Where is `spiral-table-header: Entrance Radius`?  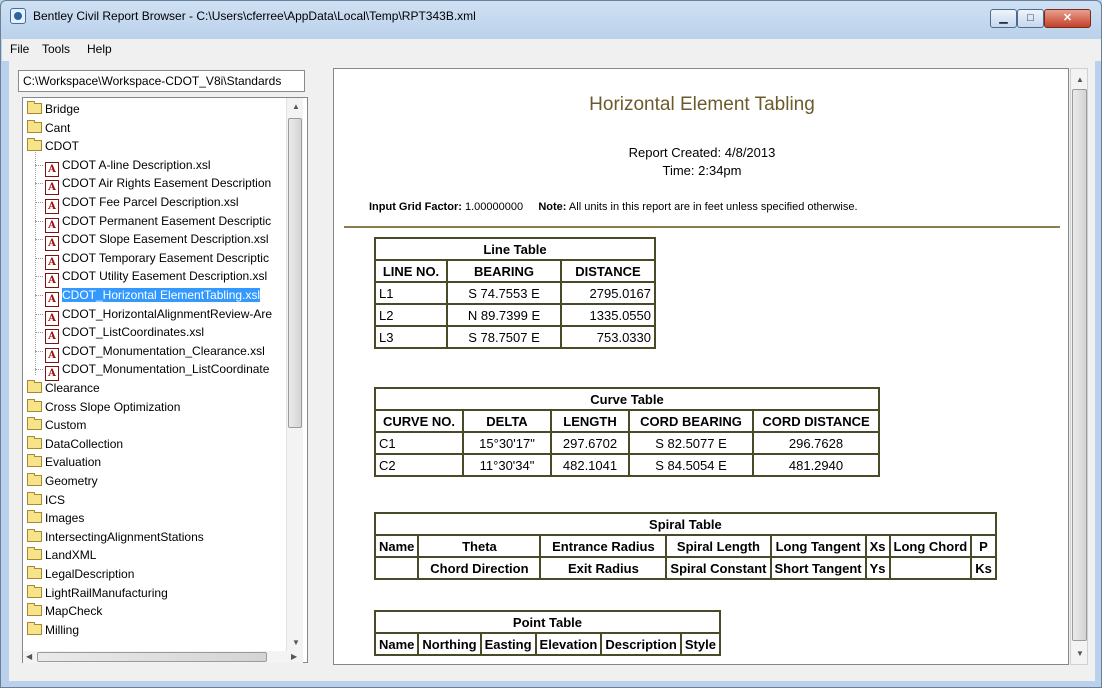
spiral-table-header: Entrance Radius is located at coordinates (603, 546).